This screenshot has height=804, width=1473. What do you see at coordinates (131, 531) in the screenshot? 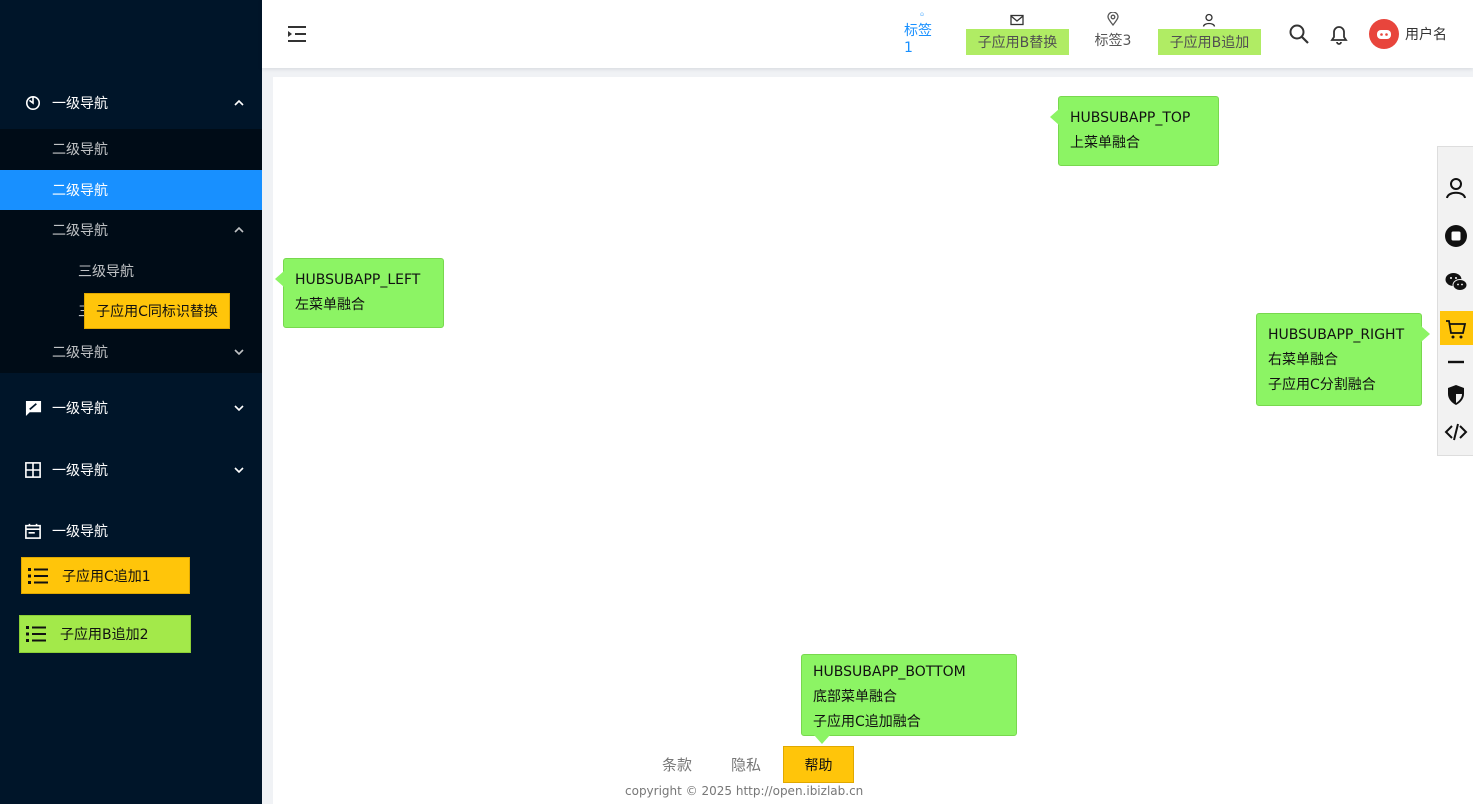
I see `sidebar-item-nav4: 一级导航` at bounding box center [131, 531].